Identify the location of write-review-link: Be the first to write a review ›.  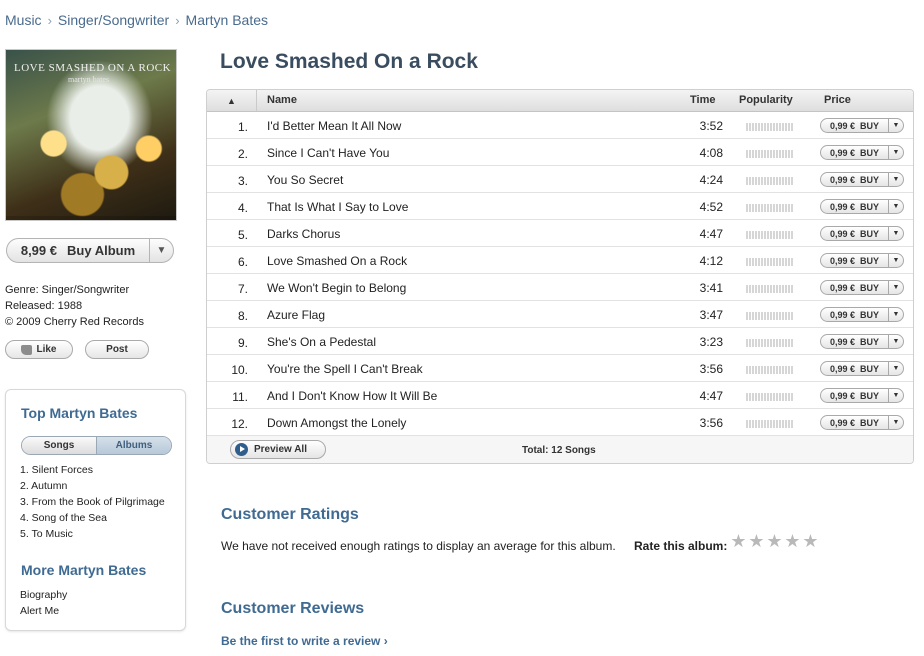
(304, 641).